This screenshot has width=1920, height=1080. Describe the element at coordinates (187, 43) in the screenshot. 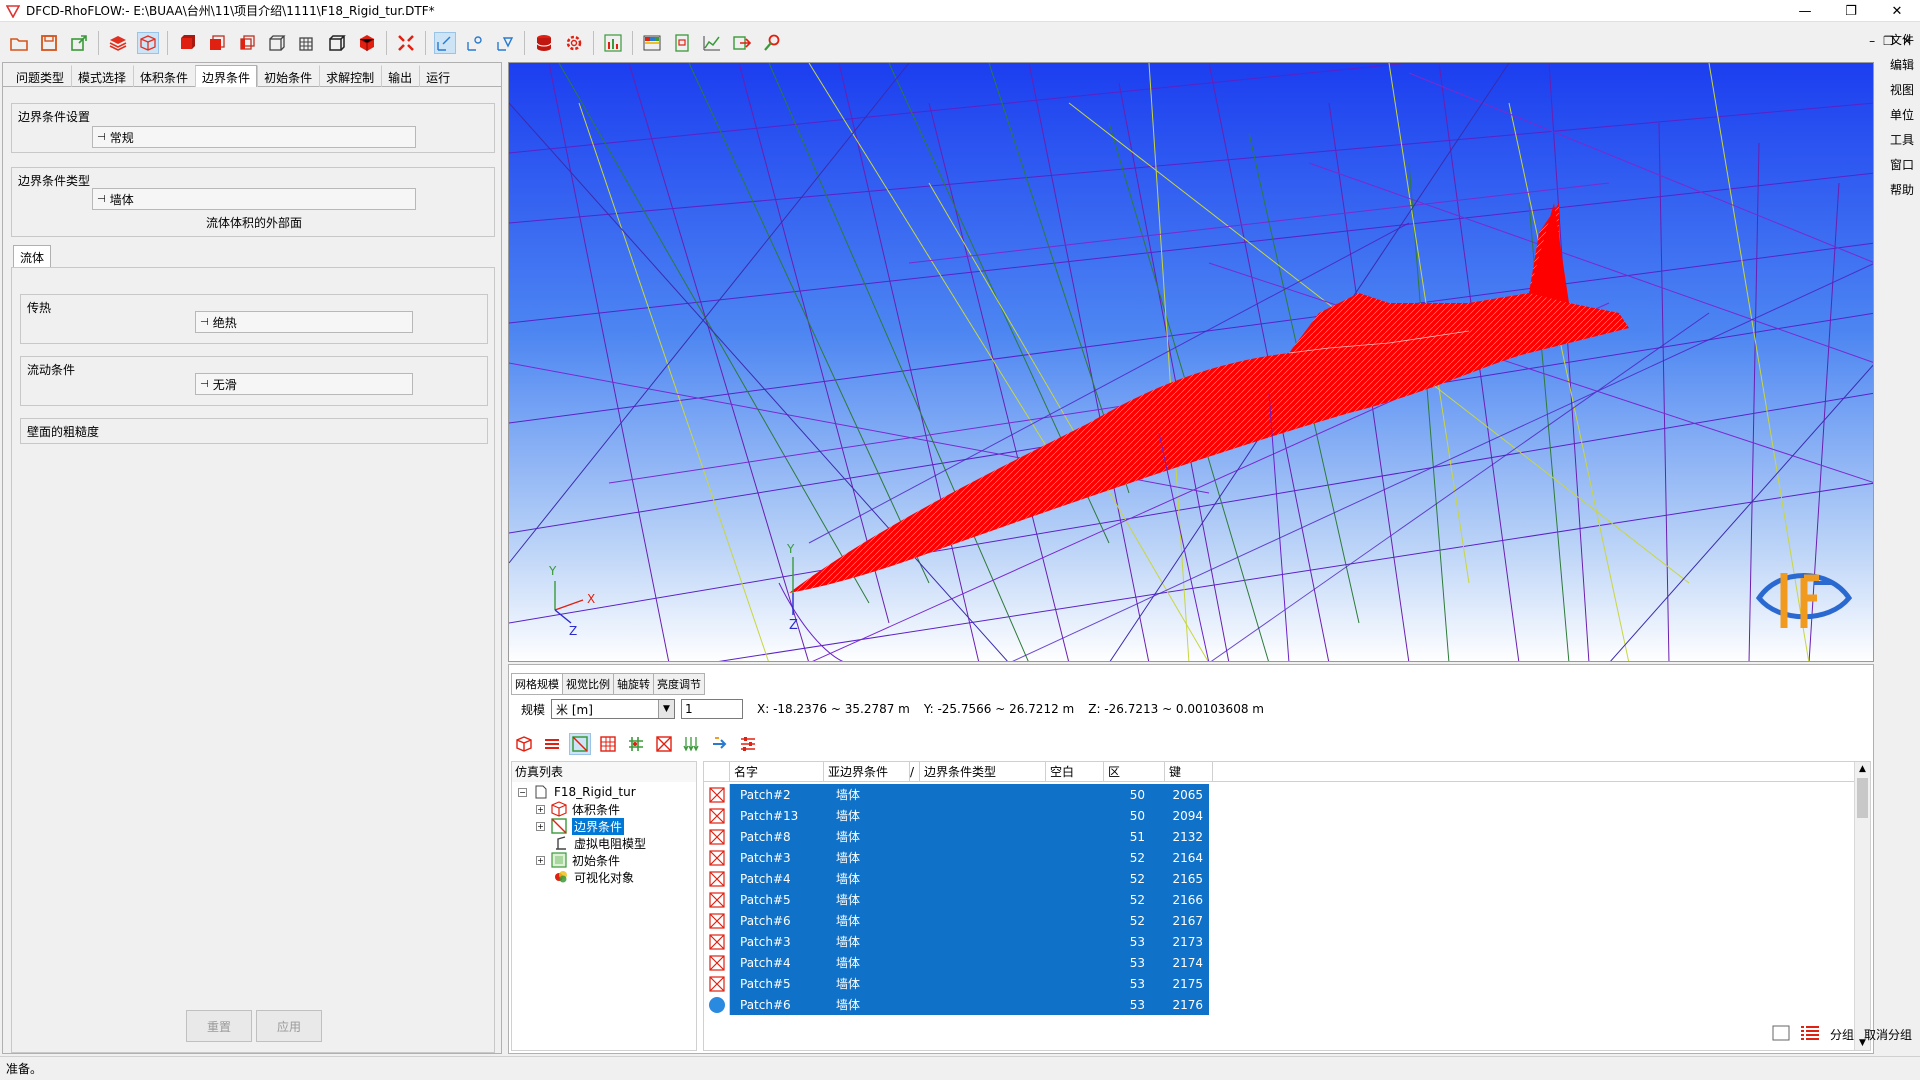

I see `box-solid-icon` at that location.